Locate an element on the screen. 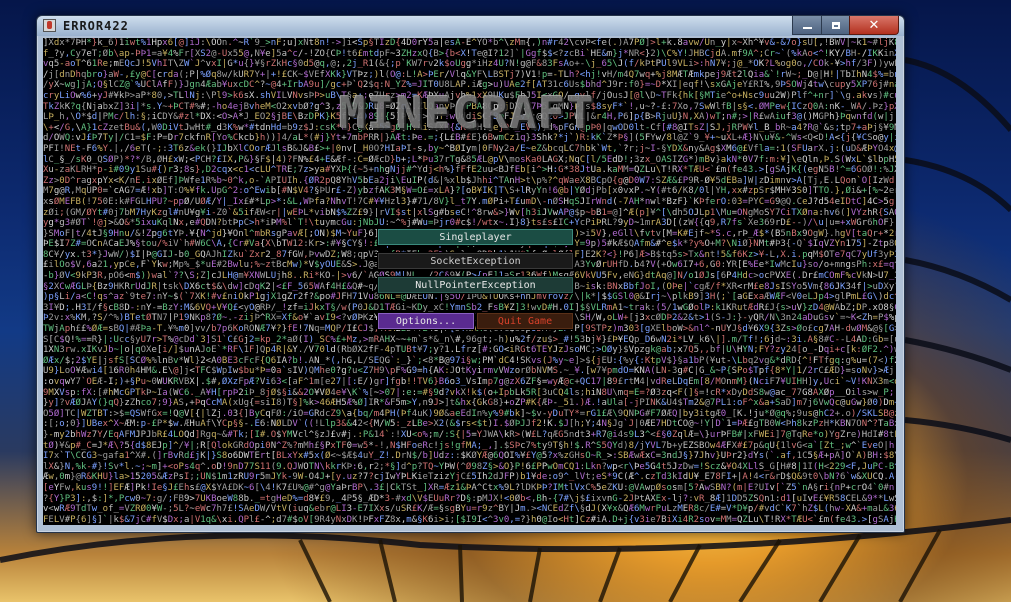 Image resolution: width=1011 pixels, height=602 pixels. null-pointer-exception-button: NullPointerException is located at coordinates (475, 285).